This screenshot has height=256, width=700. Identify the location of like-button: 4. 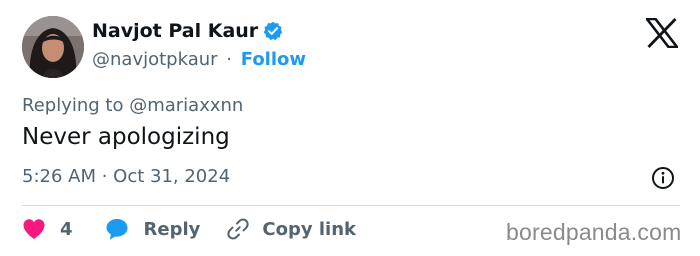
(47, 229).